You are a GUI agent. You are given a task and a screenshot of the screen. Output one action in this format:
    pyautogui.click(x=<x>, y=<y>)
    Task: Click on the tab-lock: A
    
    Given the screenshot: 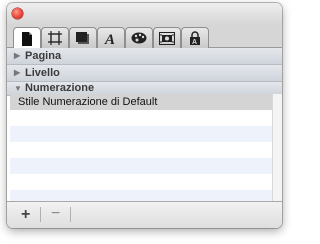 What is the action you would take?
    pyautogui.click(x=195, y=37)
    